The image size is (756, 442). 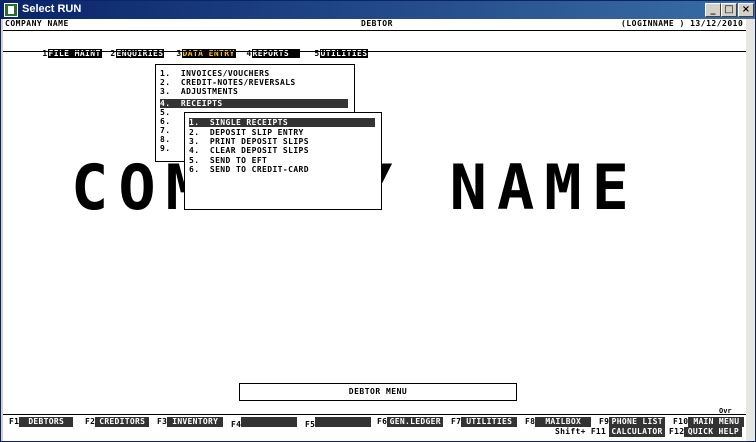 What do you see at coordinates (378, 10) in the screenshot?
I see `title-bar: Select RUN _ □ ×` at bounding box center [378, 10].